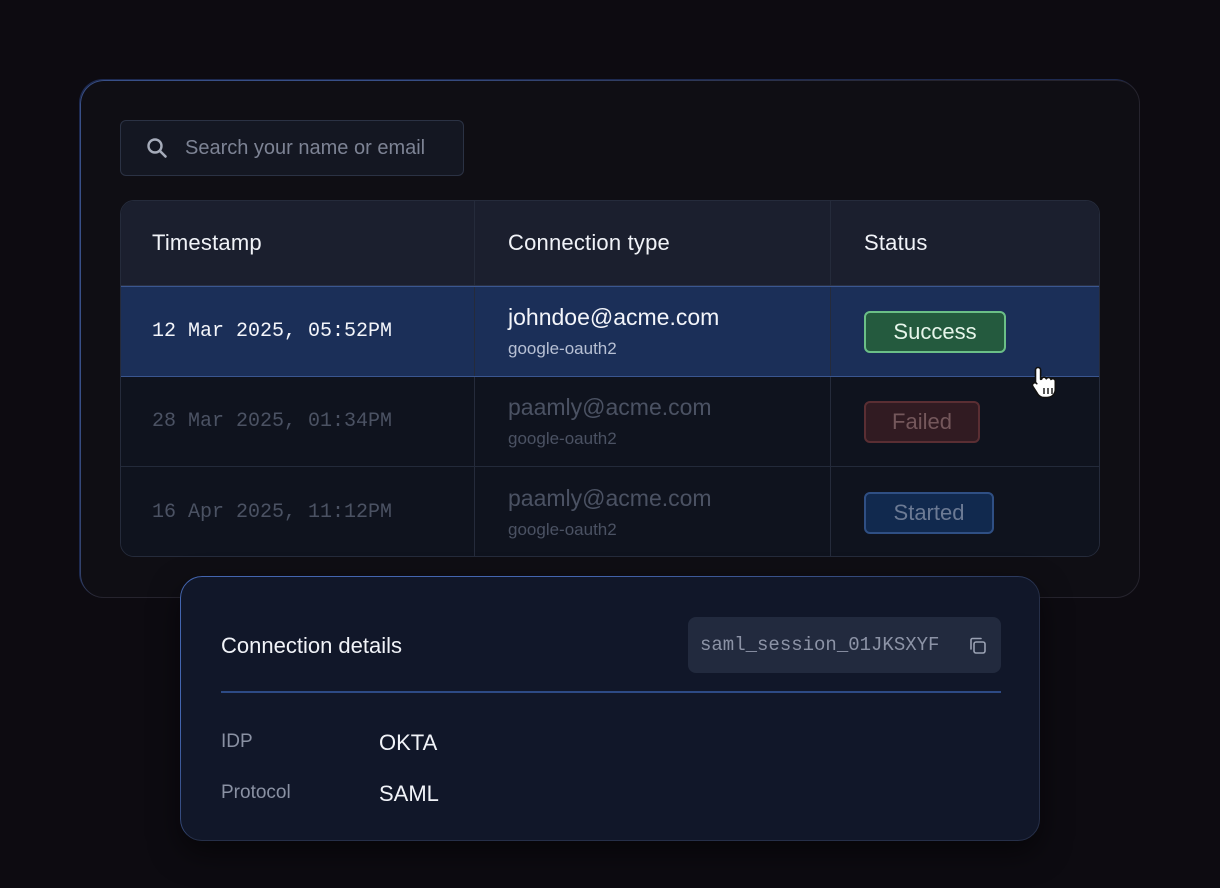  I want to click on field-label-idp: IDP, so click(237, 741).